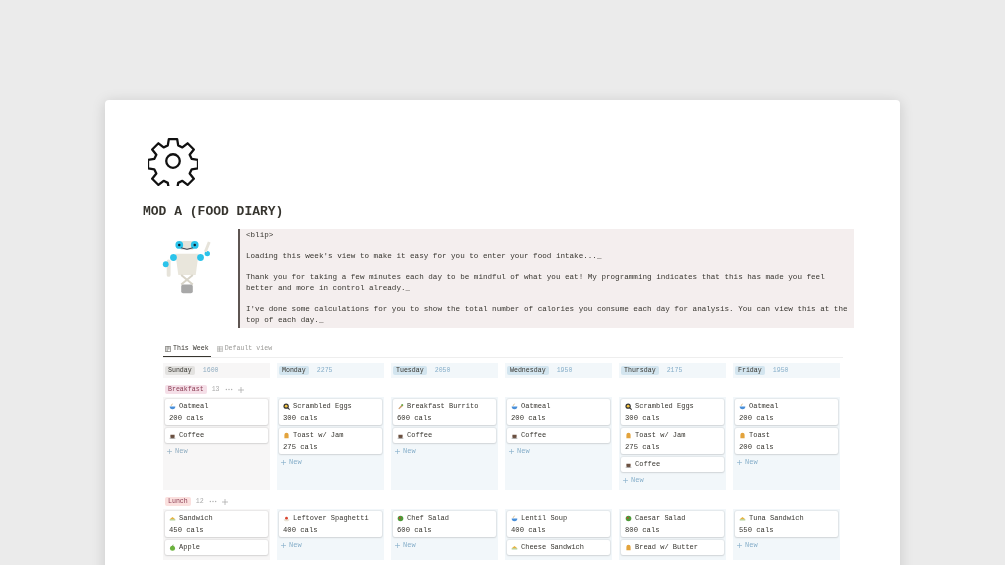  I want to click on pasta-icon, so click(286, 518).